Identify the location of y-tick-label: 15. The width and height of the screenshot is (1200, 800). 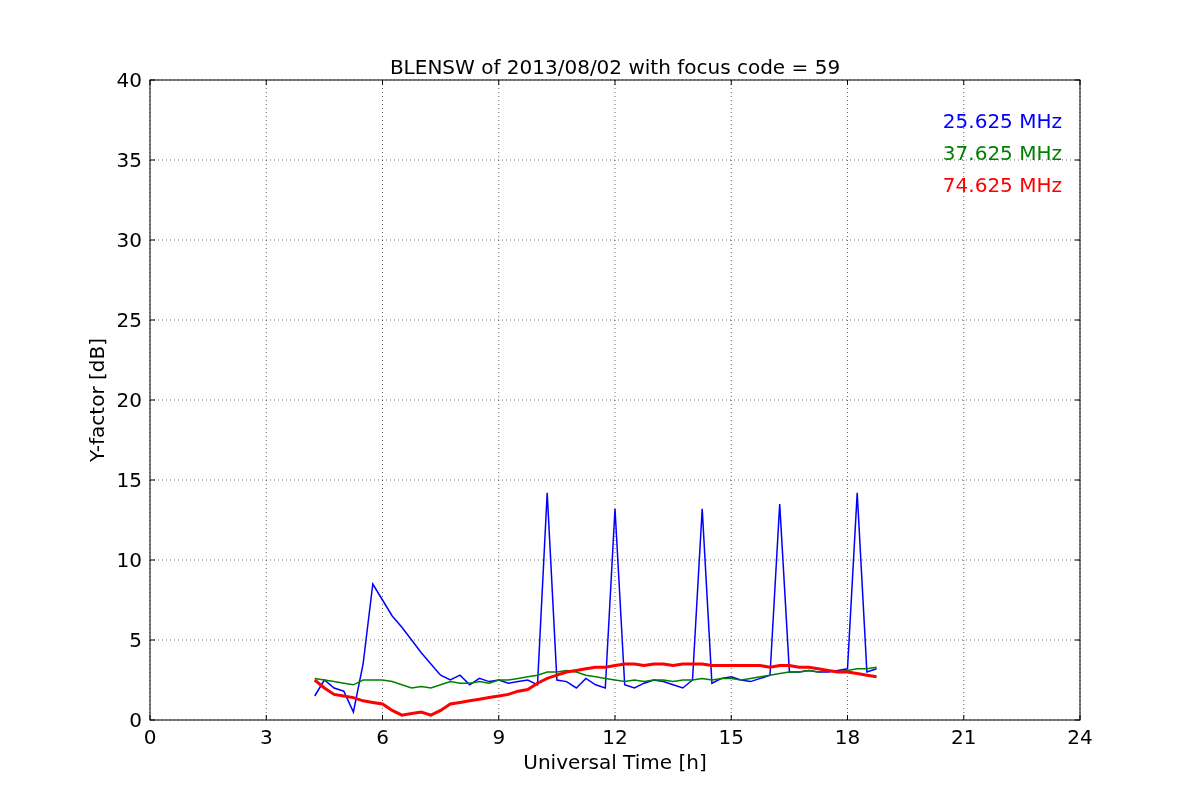
(129, 480).